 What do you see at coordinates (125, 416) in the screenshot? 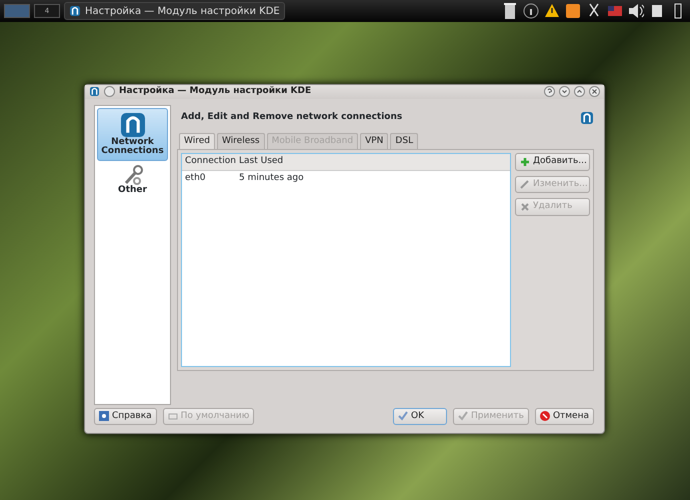
I see `dialog-button: Справка` at bounding box center [125, 416].